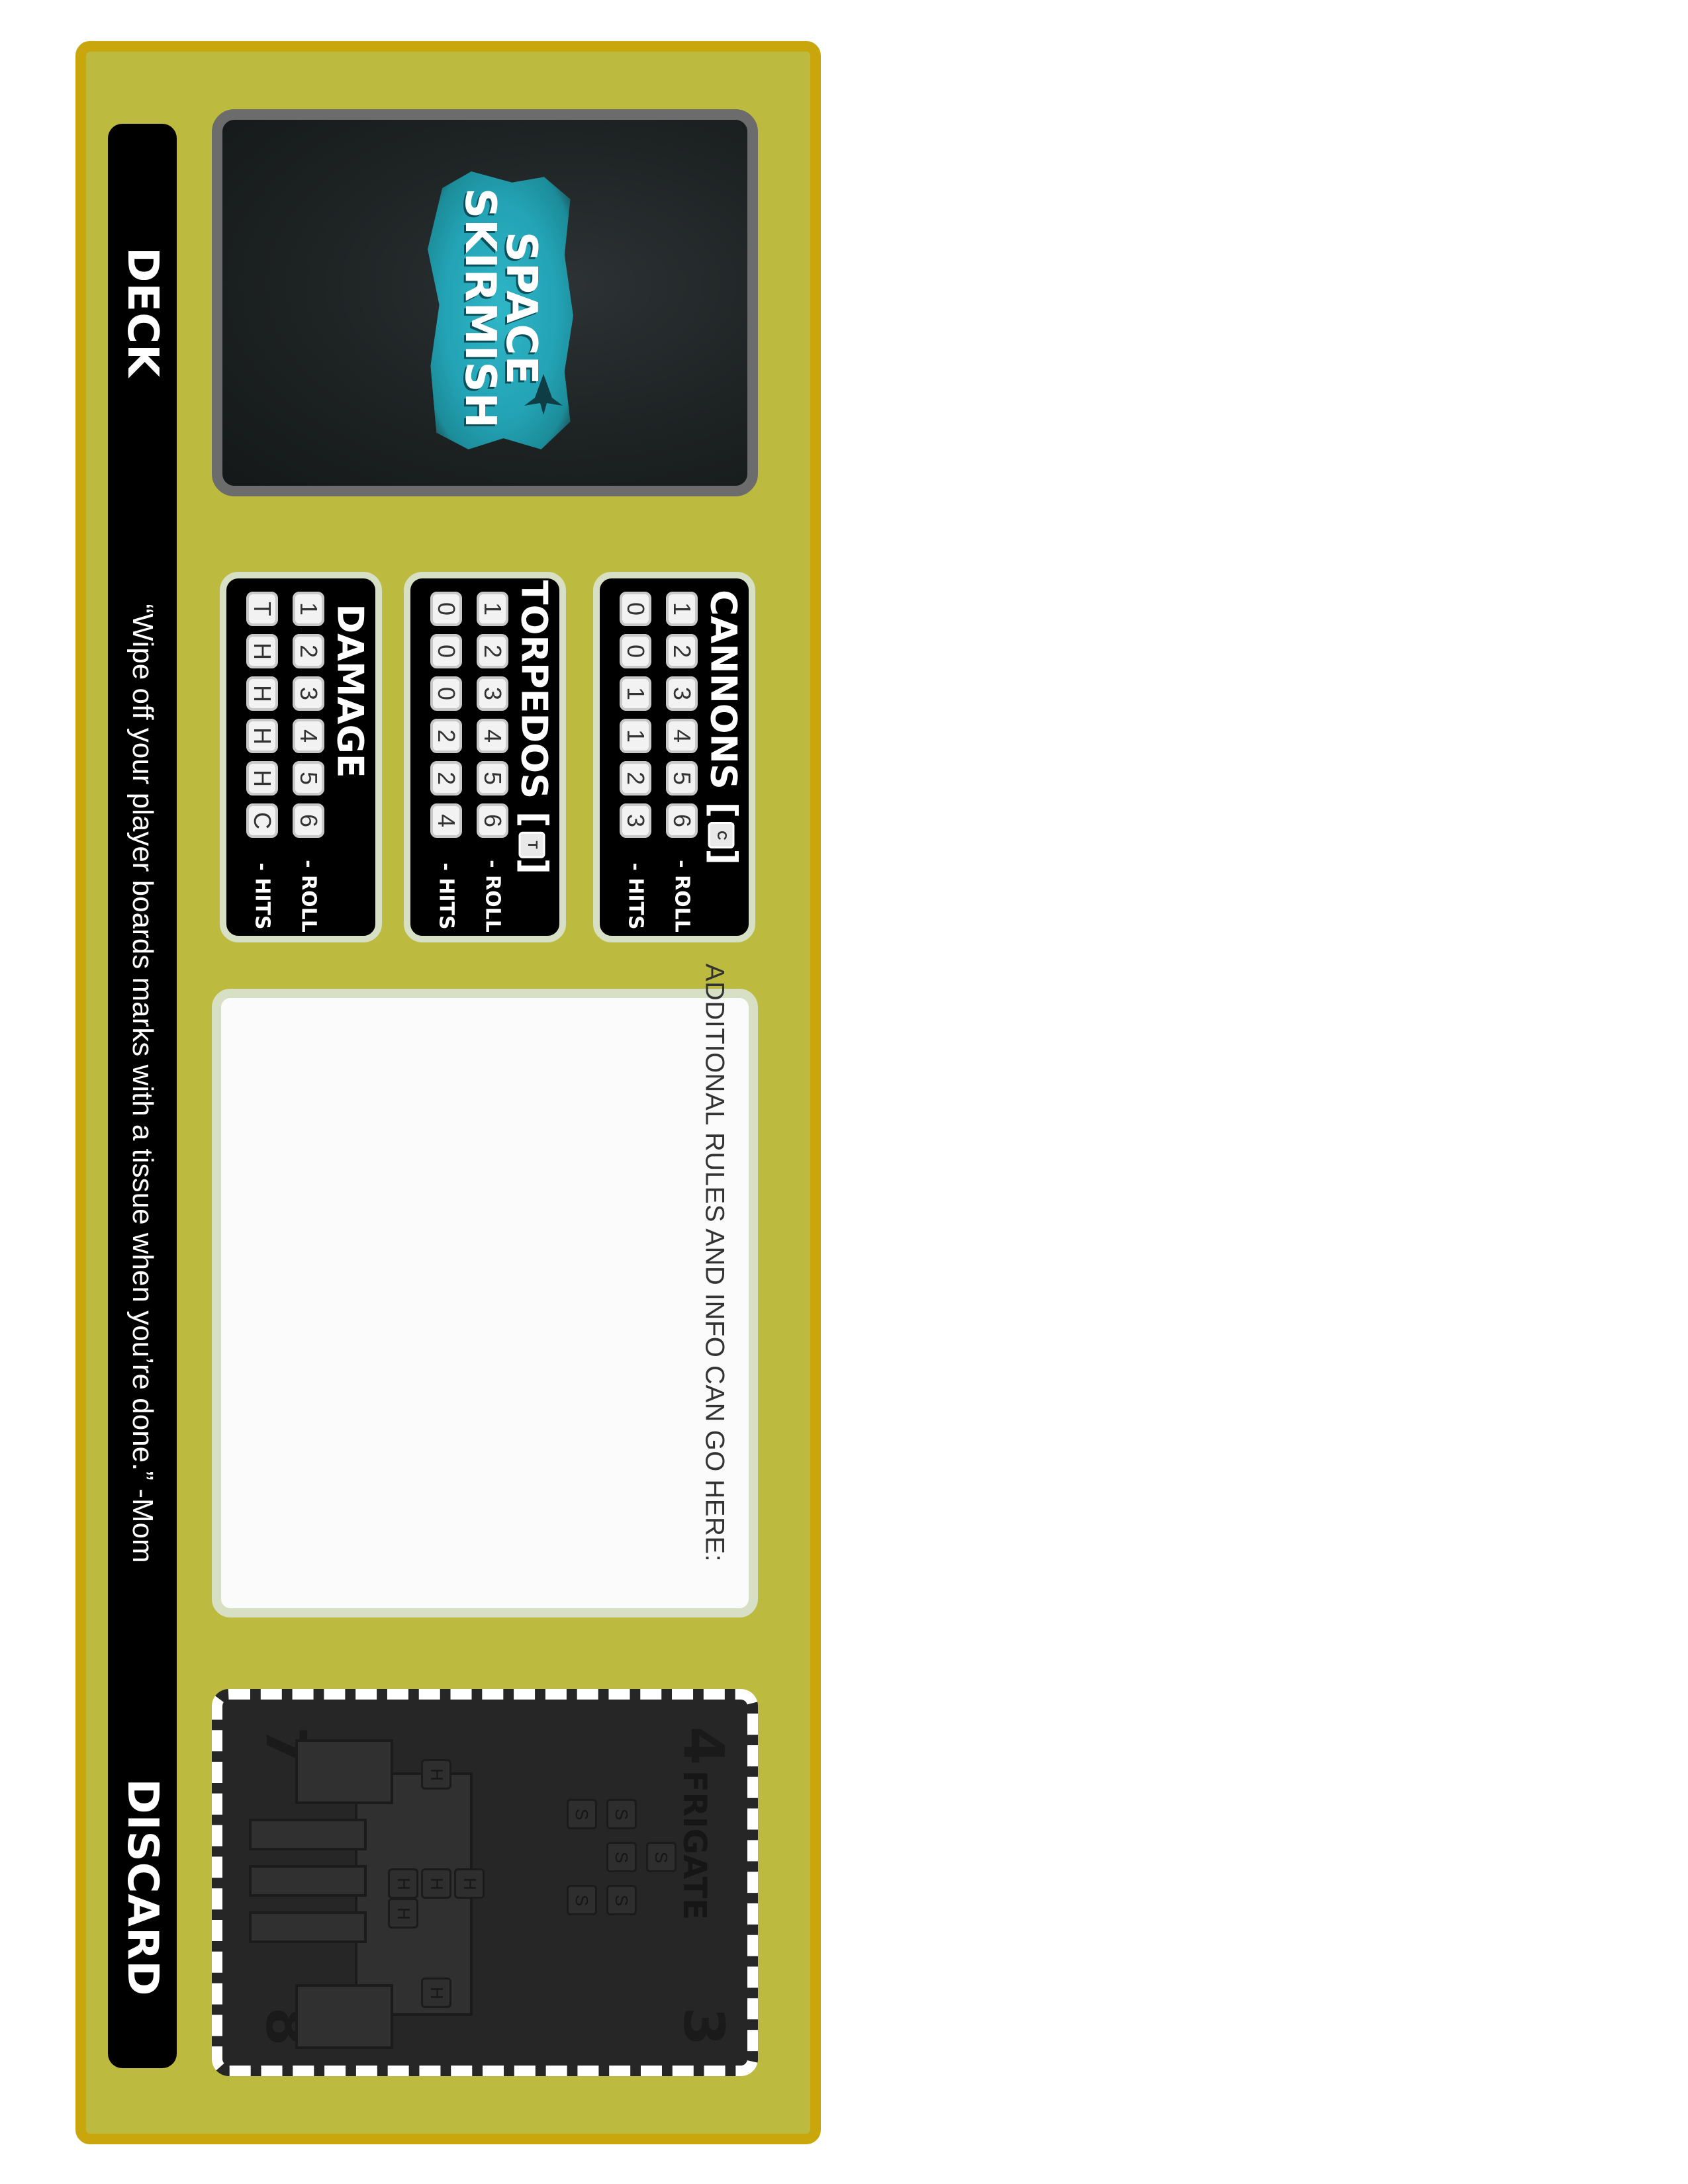  What do you see at coordinates (308, 715) in the screenshot?
I see `damage-roll-column: 1 2 3 4 5 6` at bounding box center [308, 715].